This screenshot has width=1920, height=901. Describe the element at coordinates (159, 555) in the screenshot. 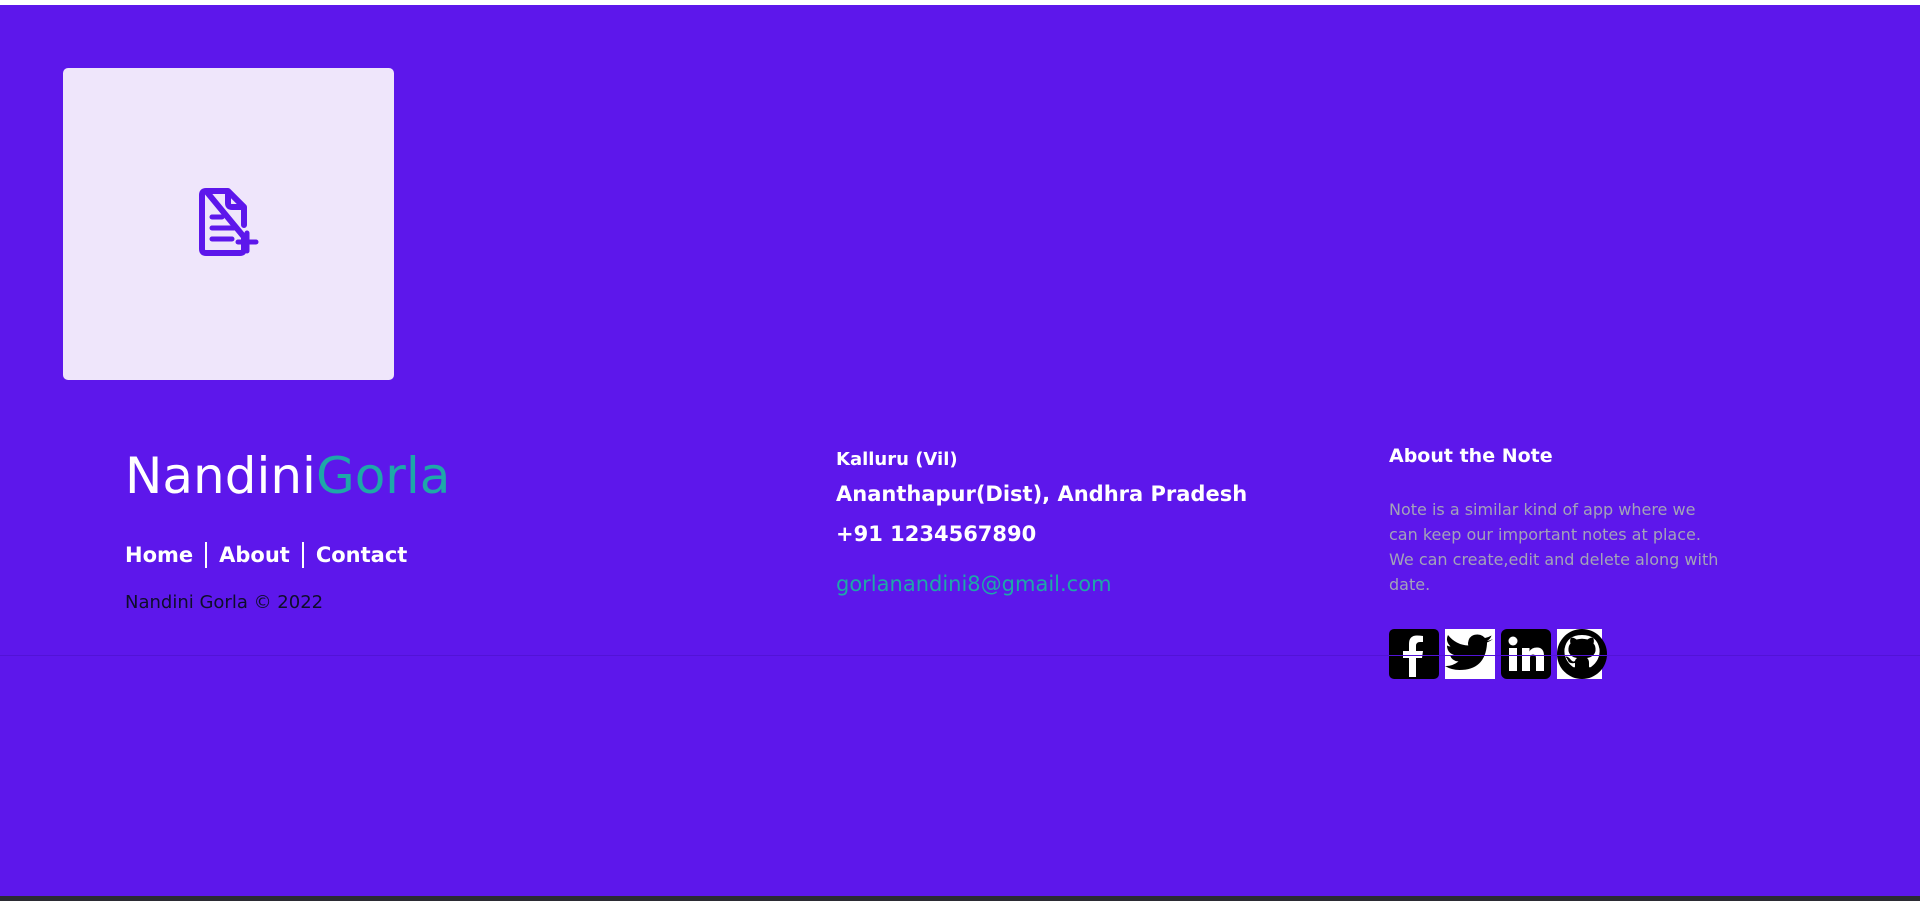

I see `nav-link-home: Home` at that location.